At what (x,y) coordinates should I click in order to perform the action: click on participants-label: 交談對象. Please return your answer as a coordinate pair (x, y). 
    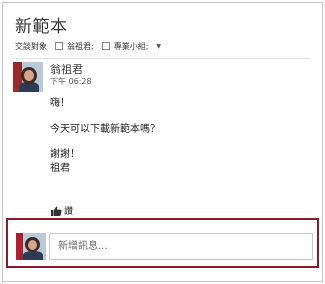
    Looking at the image, I should click on (31, 46).